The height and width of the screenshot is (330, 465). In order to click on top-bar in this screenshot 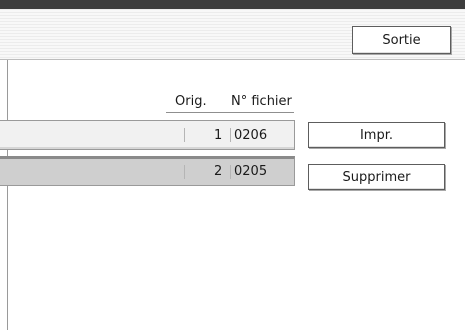, I will do `click(232, 4)`.